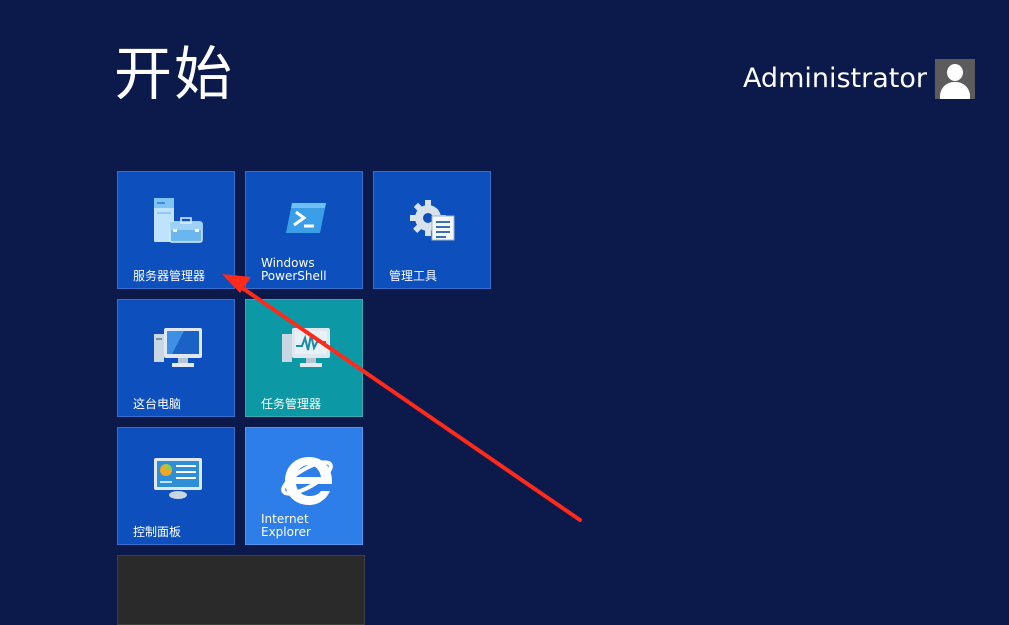  What do you see at coordinates (286, 525) in the screenshot?
I see `tile-label: Internet Explorer` at bounding box center [286, 525].